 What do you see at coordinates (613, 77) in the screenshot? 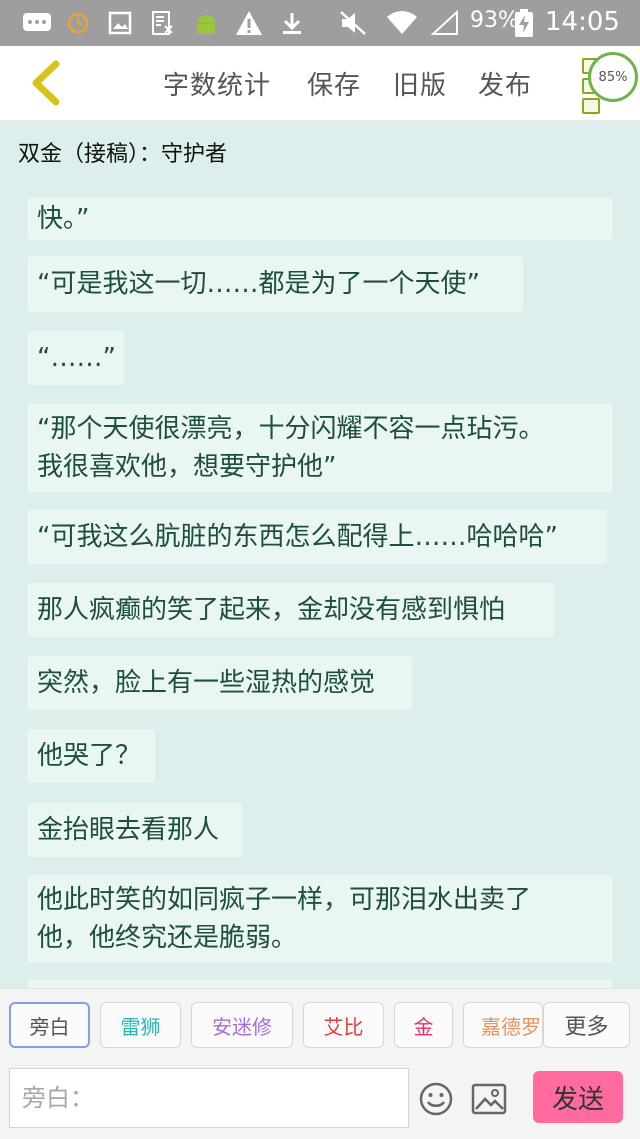
I see `progress-badge: 85%` at bounding box center [613, 77].